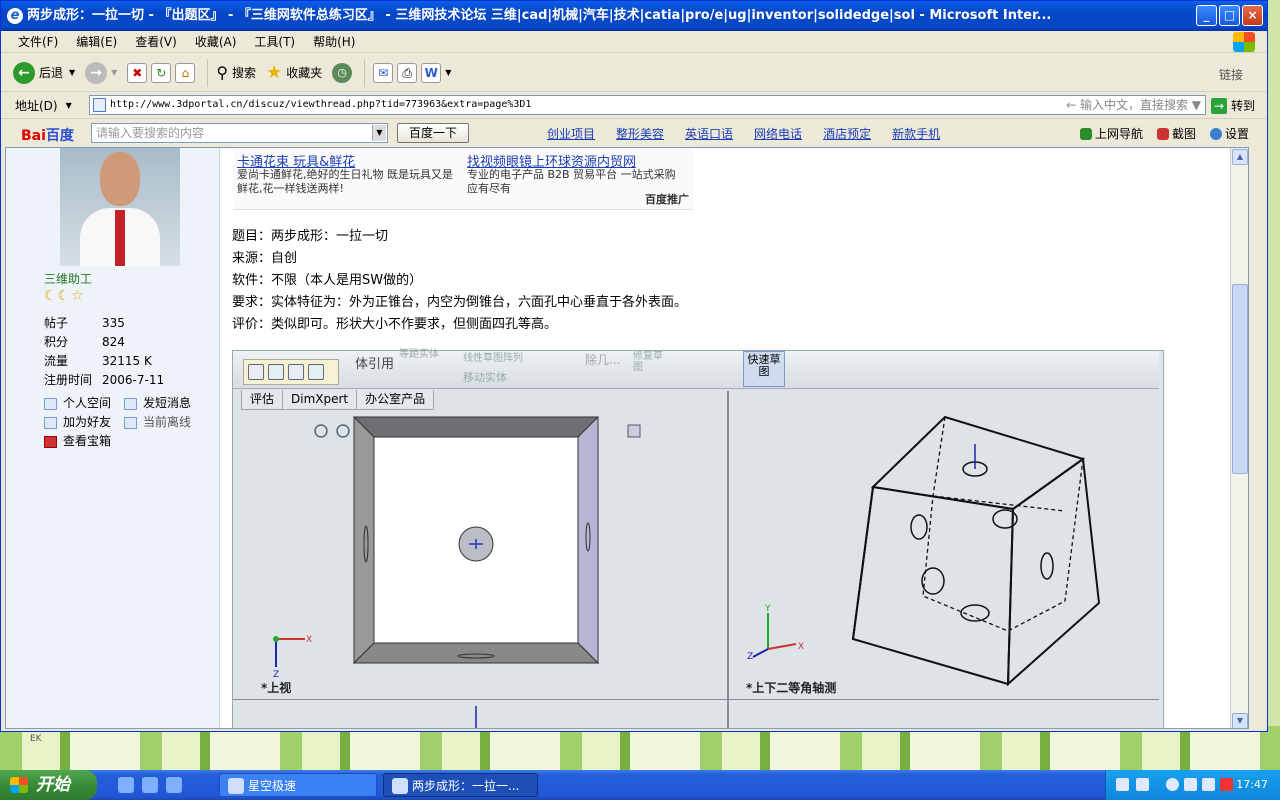 This screenshot has height=800, width=1280. I want to click on menu-file: 文件(F), so click(38, 41).